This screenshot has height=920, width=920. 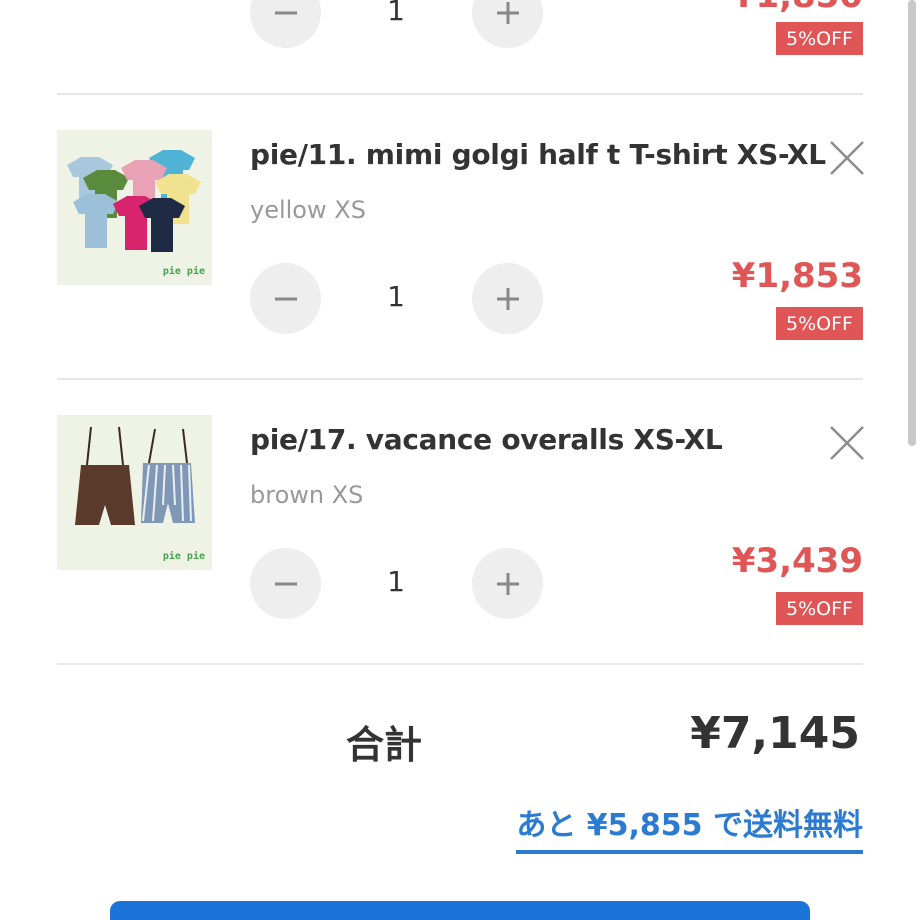 I want to click on scrollbar, so click(x=912, y=223).